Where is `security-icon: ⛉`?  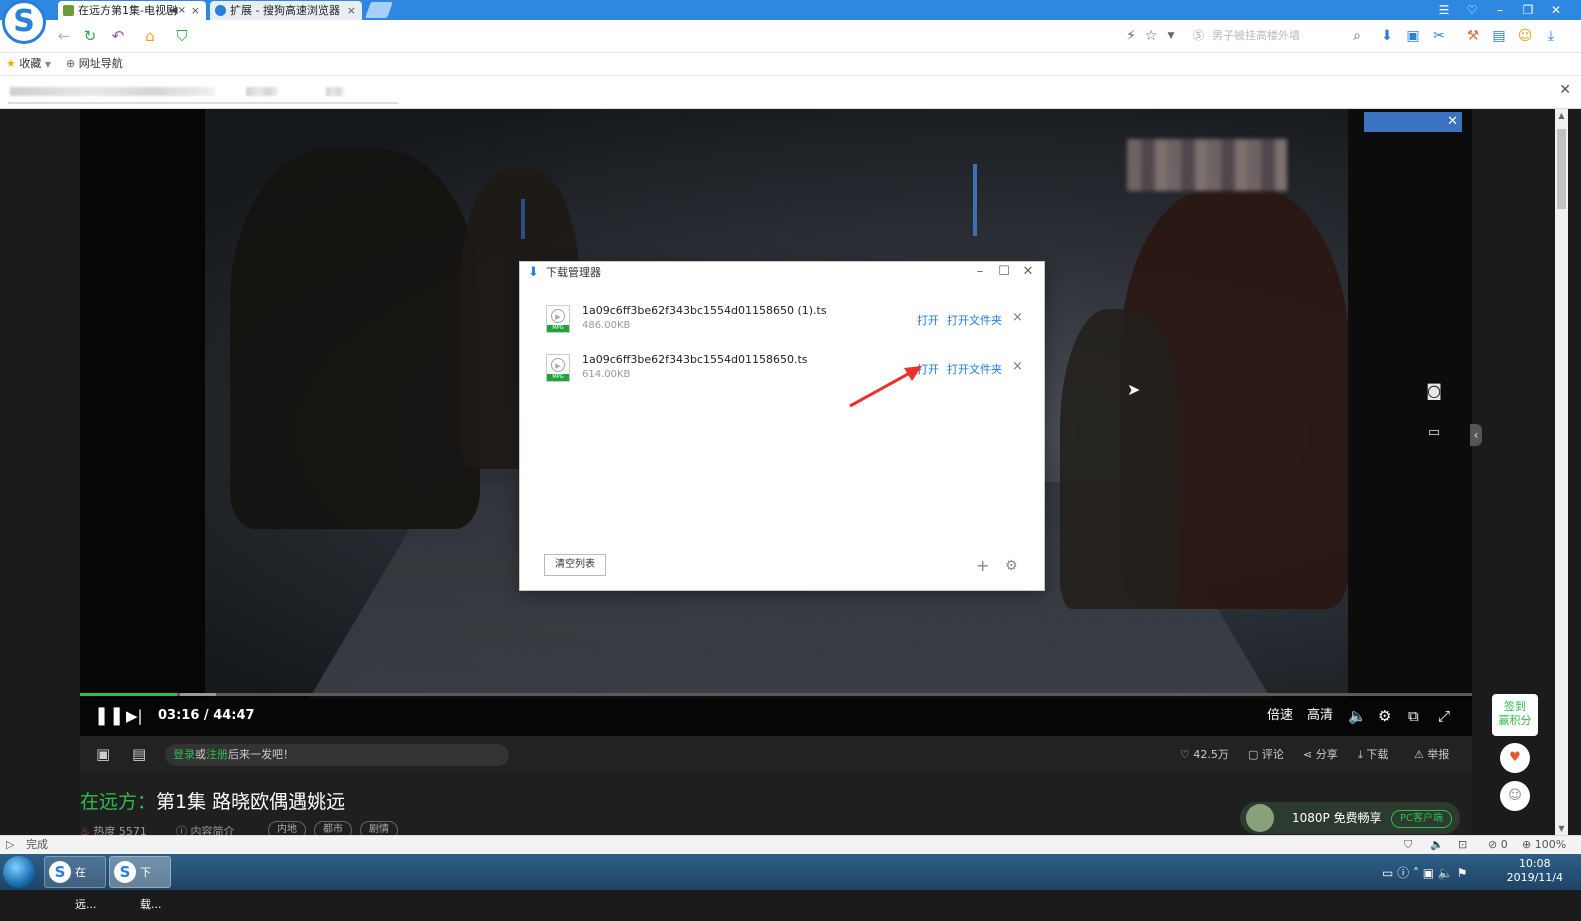 security-icon: ⛉ is located at coordinates (1408, 845).